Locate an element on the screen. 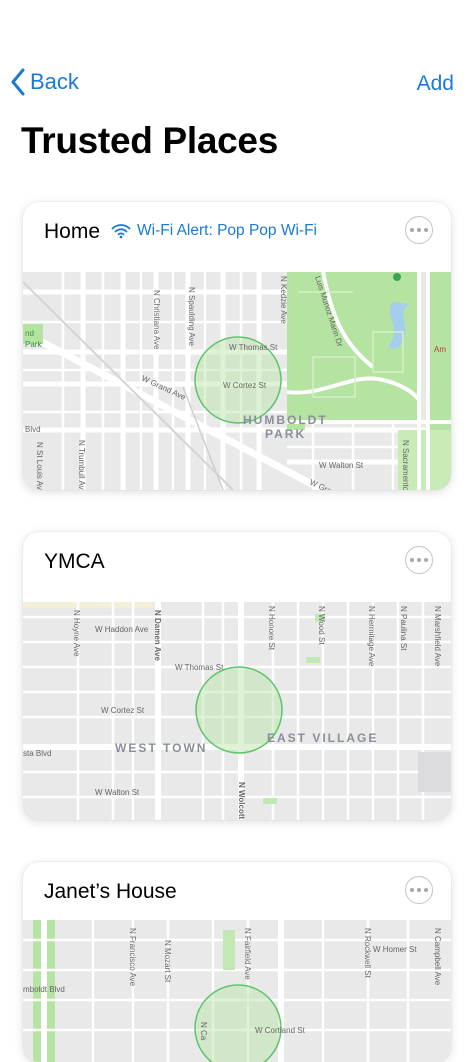  map-area-label: HUMBOLDT is located at coordinates (285, 420).